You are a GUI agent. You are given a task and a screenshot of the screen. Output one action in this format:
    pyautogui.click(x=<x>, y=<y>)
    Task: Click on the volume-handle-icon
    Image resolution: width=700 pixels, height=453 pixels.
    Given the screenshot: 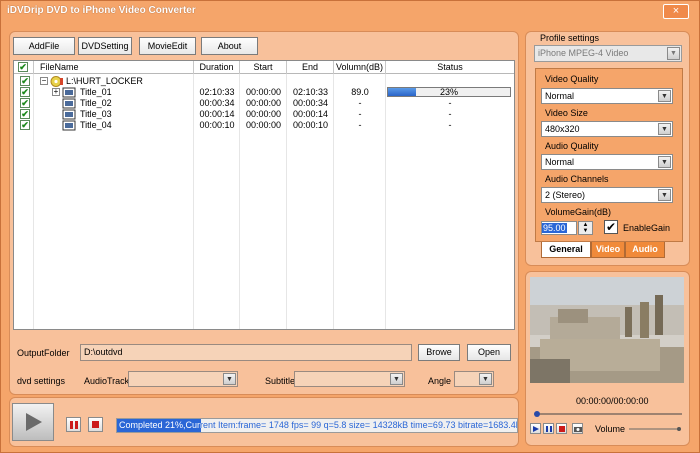 What is the action you would take?
    pyautogui.click(x=679, y=429)
    